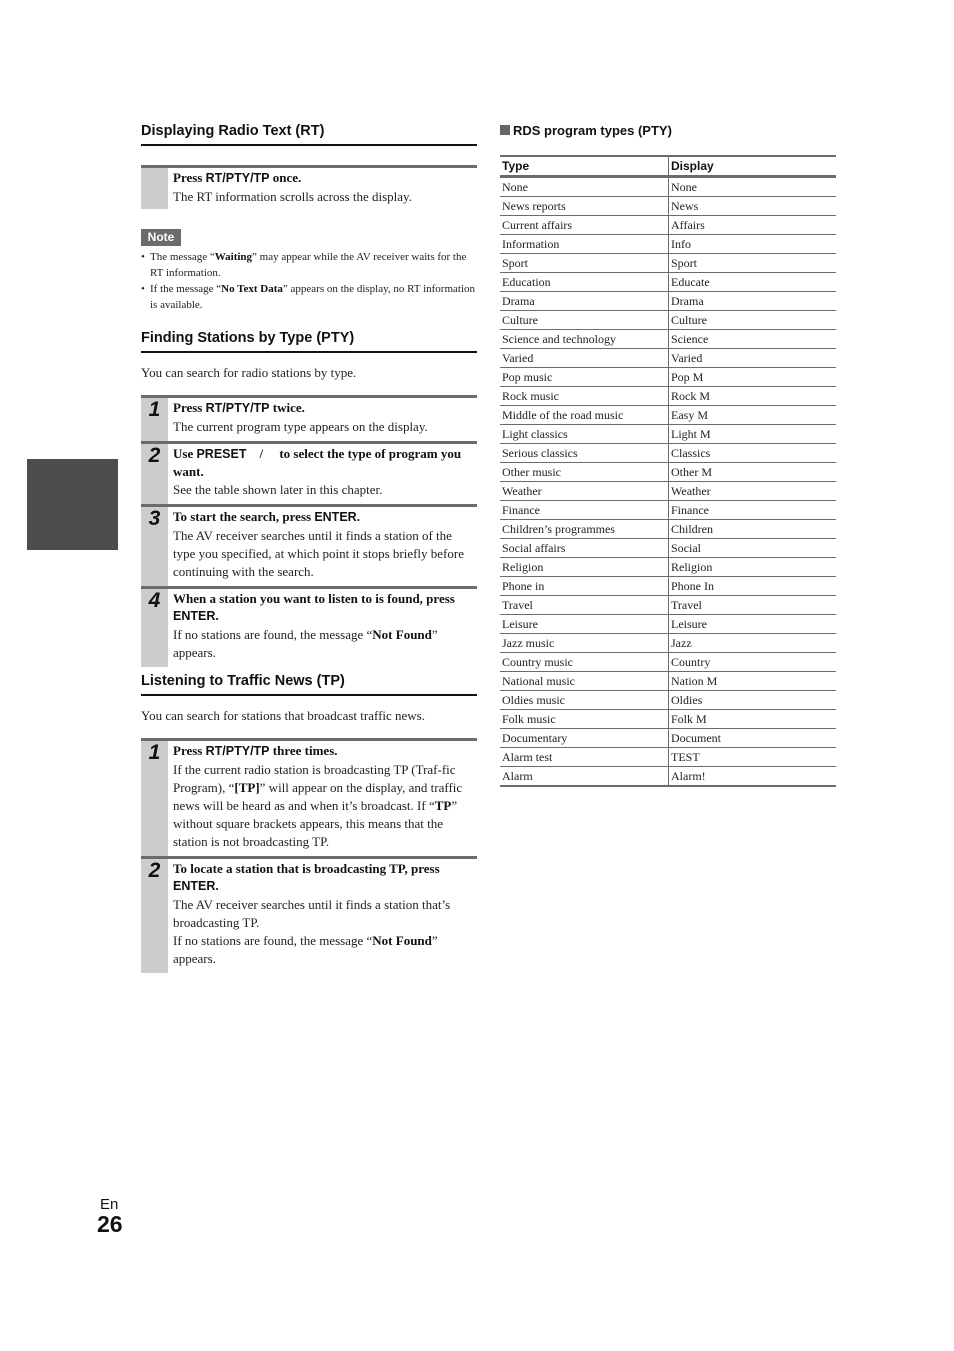  What do you see at coordinates (309, 684) in the screenshot?
I see `section-title-tp: Listening to Traffic News (TP)` at bounding box center [309, 684].